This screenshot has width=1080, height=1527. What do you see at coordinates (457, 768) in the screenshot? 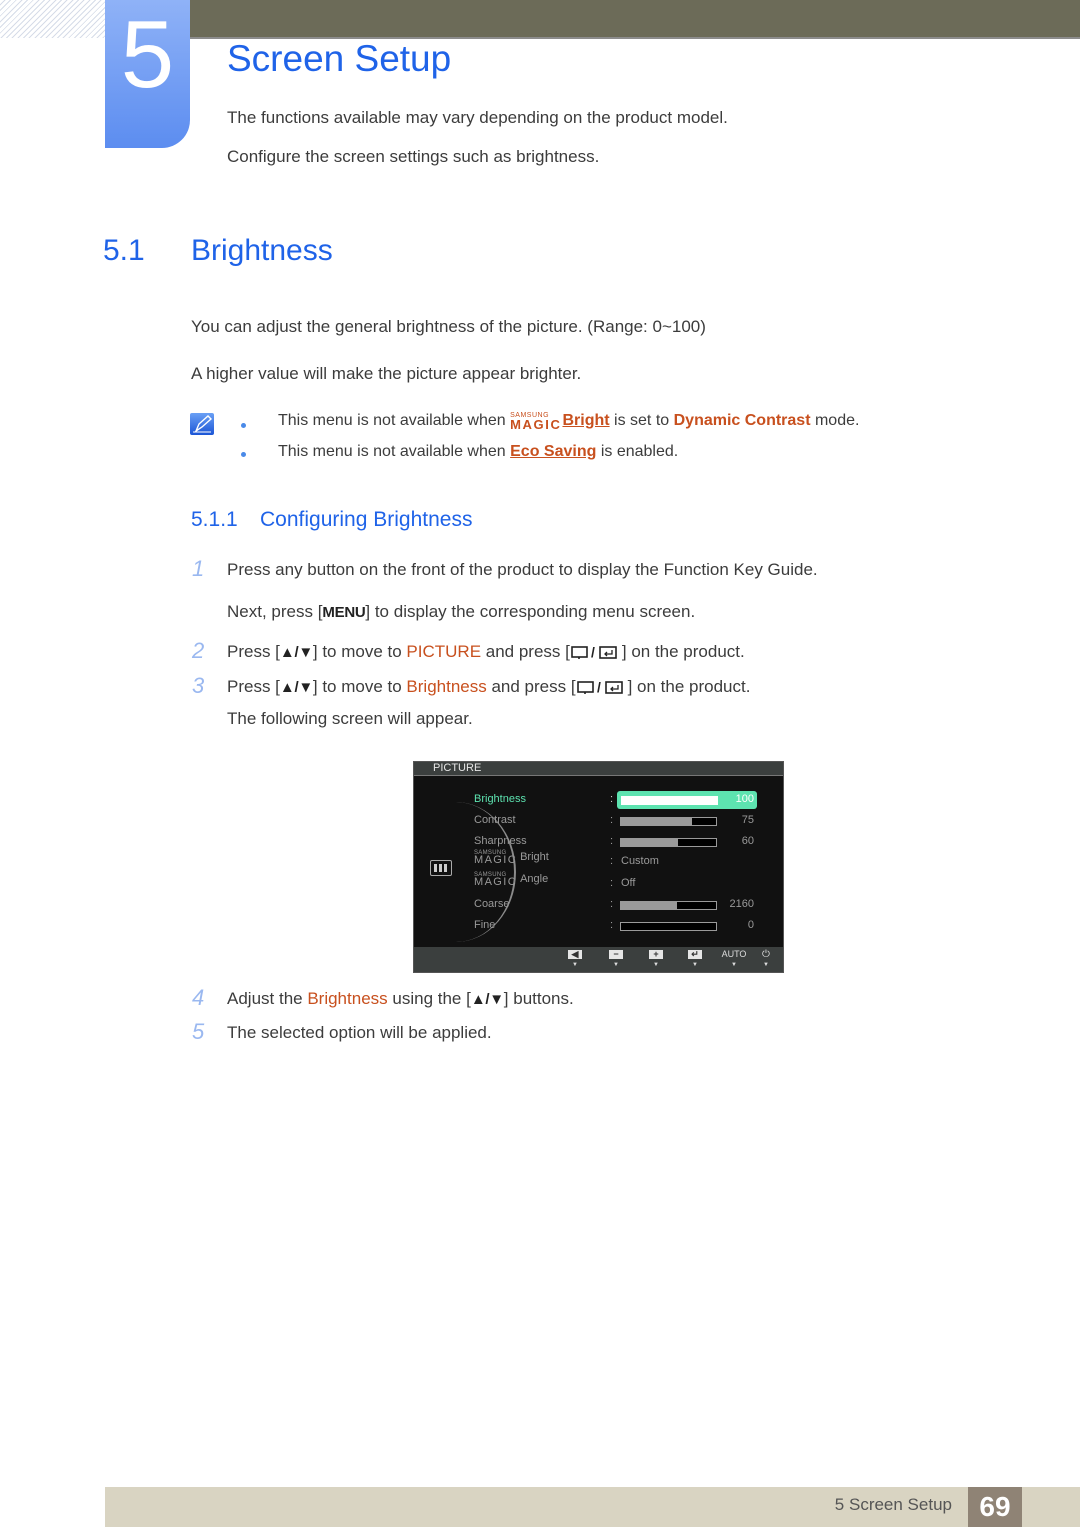
I see `osd-title: PICTURE` at bounding box center [457, 768].